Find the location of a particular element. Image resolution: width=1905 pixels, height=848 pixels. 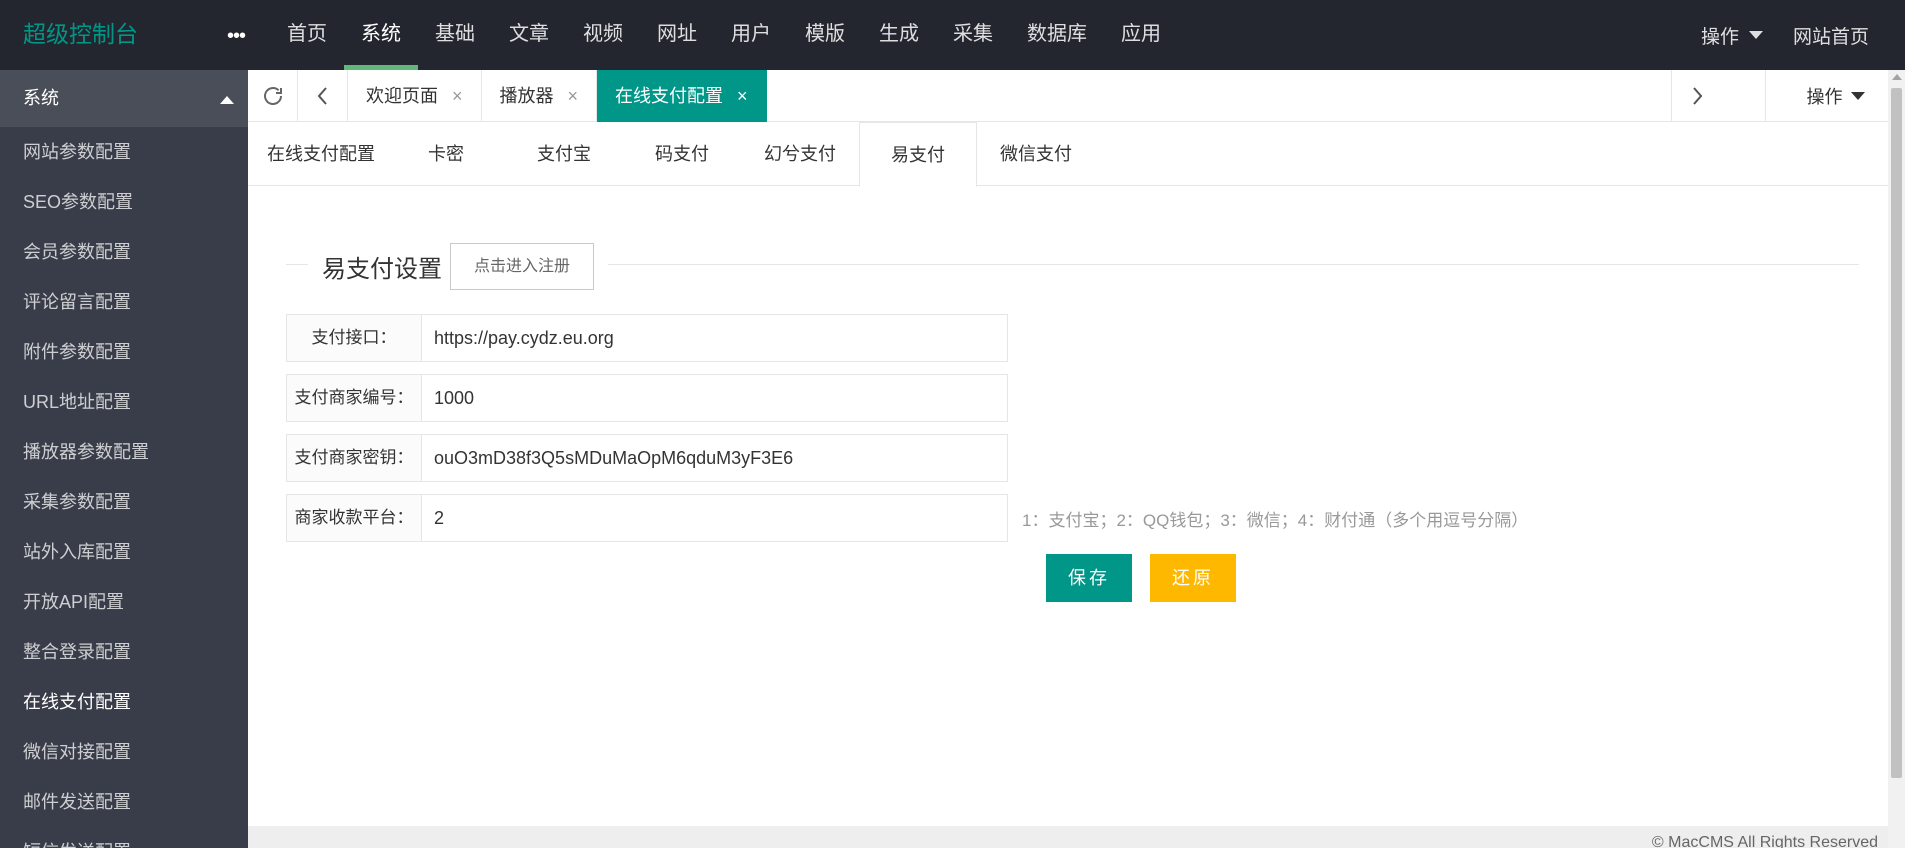

tab-payment-config: 在线支付配置 × is located at coordinates (682, 96).